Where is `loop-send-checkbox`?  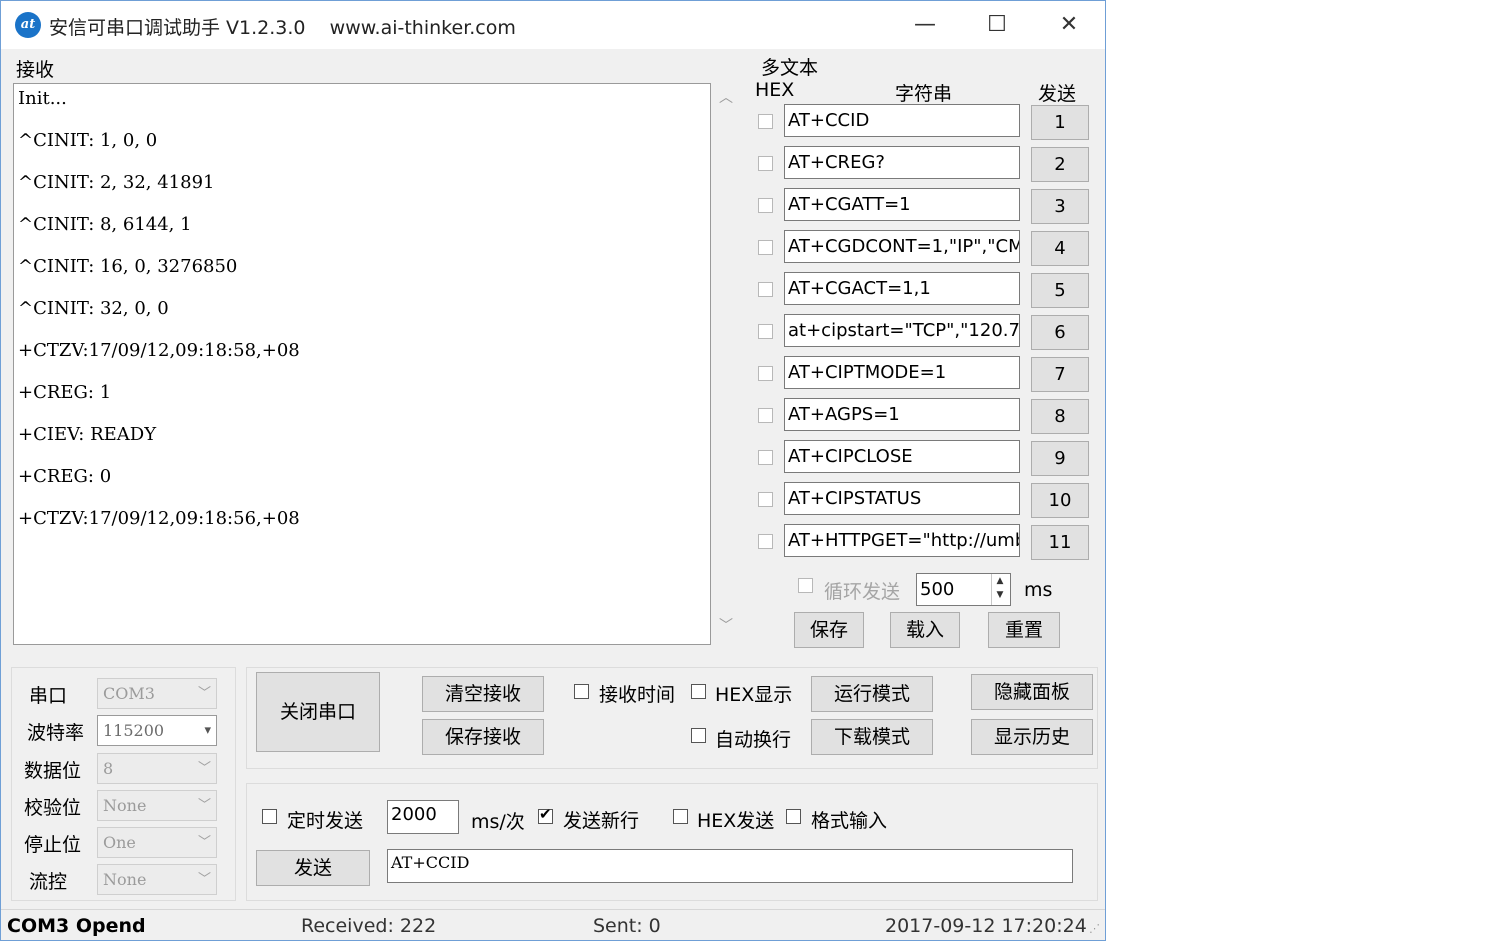
loop-send-checkbox is located at coordinates (805, 585).